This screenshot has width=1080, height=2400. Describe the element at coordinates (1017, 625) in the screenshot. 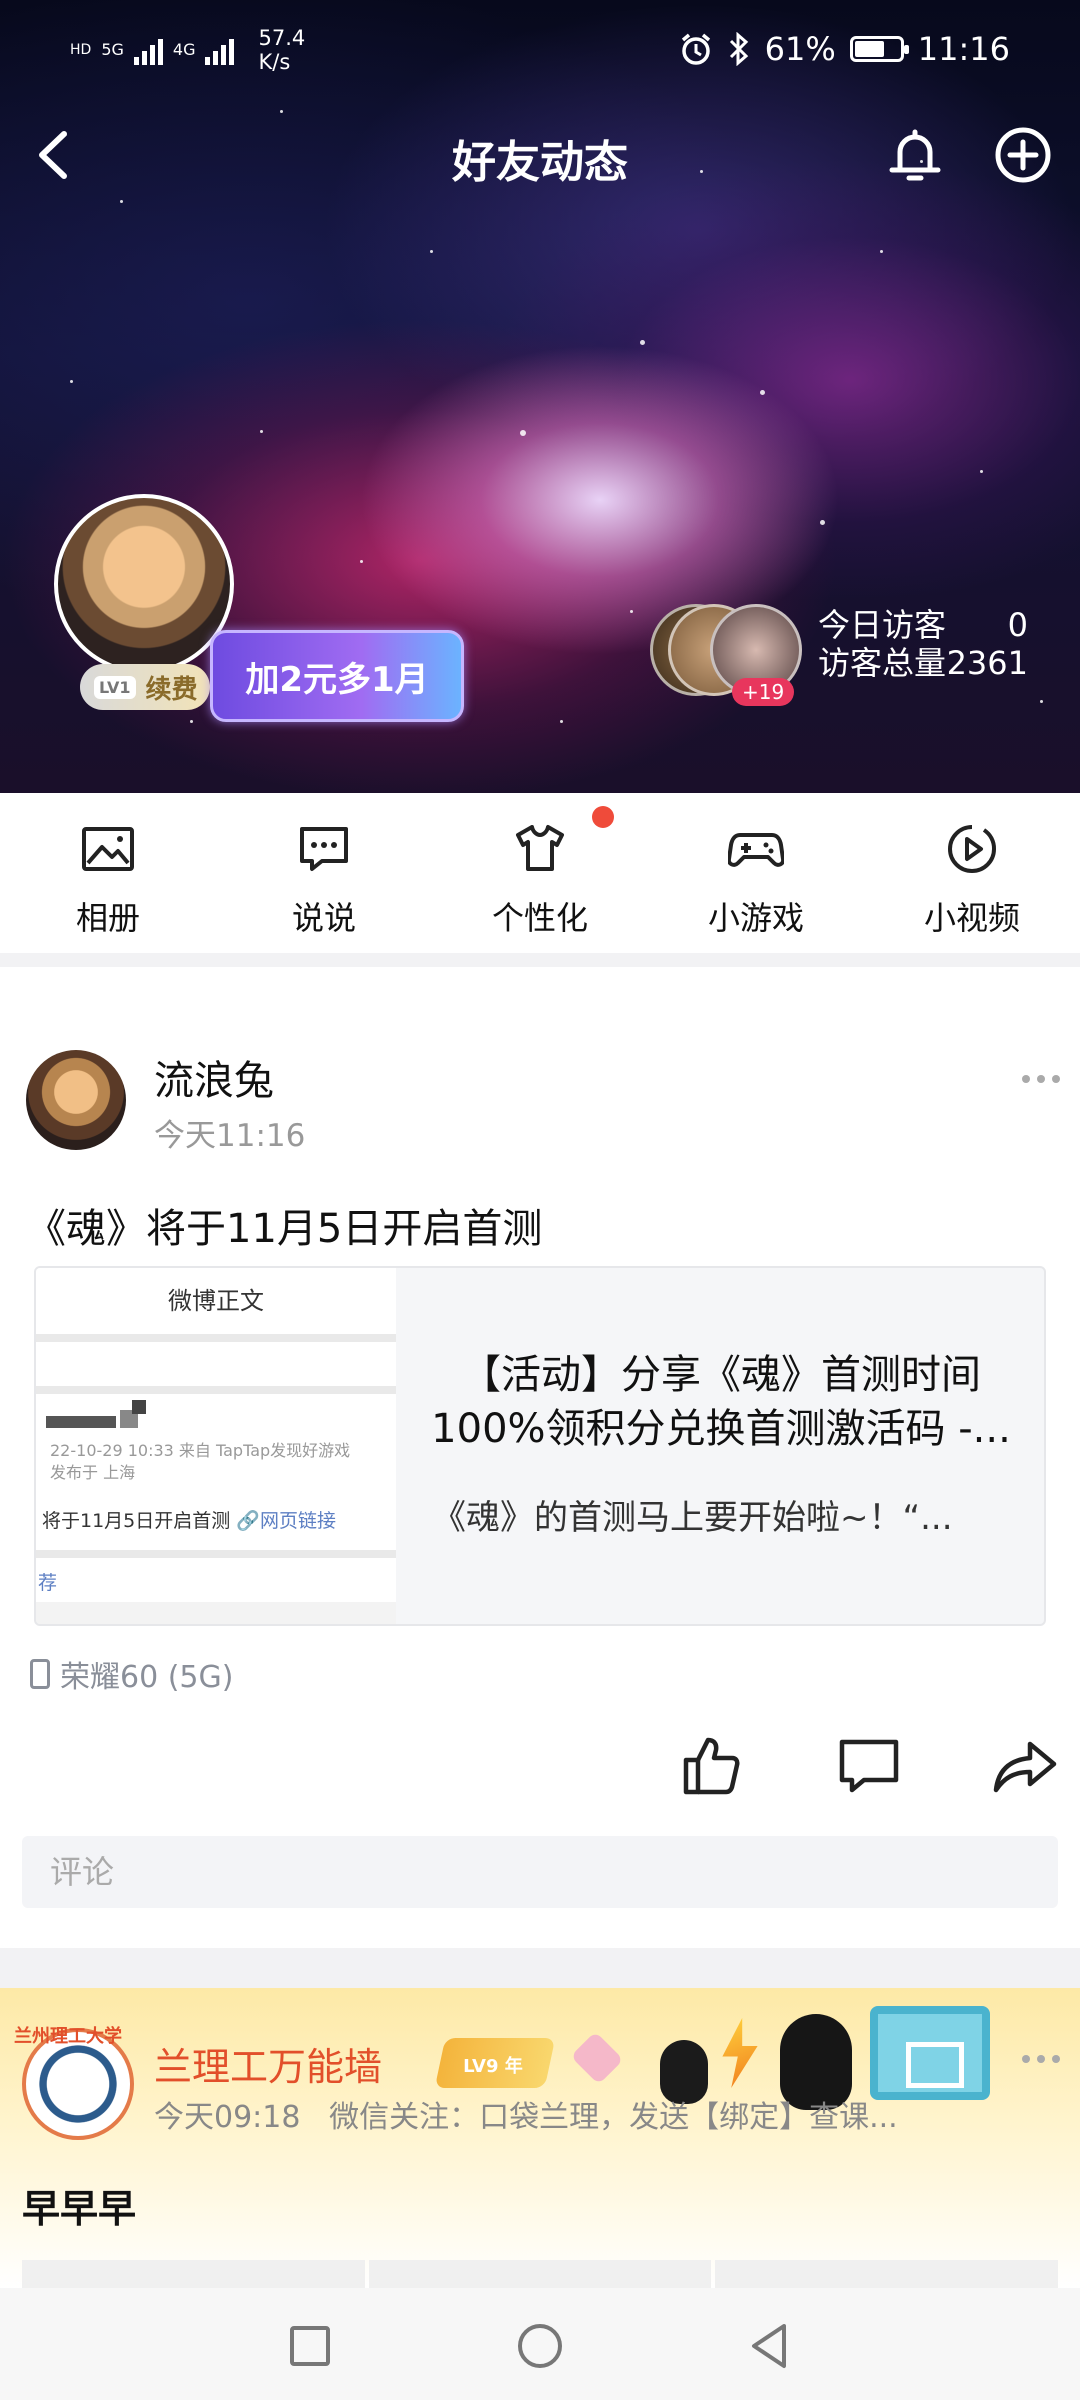

I see `today-visitors-value: 0` at that location.